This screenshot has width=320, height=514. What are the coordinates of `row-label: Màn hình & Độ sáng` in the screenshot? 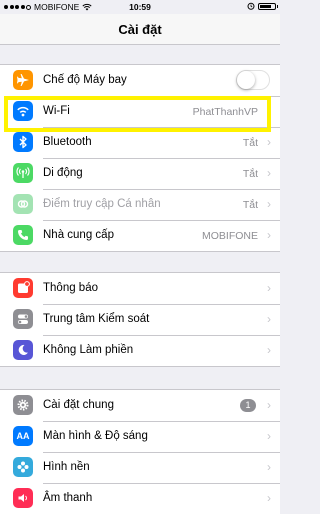 It's located at (95, 436).